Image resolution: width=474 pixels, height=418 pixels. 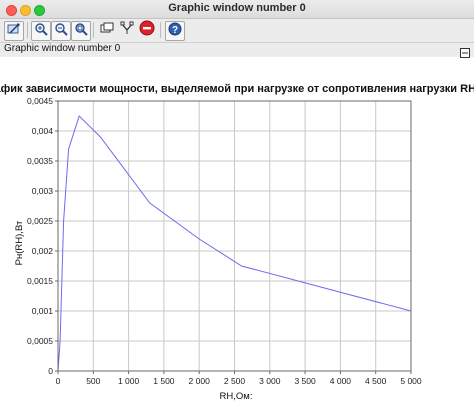 What do you see at coordinates (40, 281) in the screenshot?
I see `y-tick-label: 0,0015` at bounding box center [40, 281].